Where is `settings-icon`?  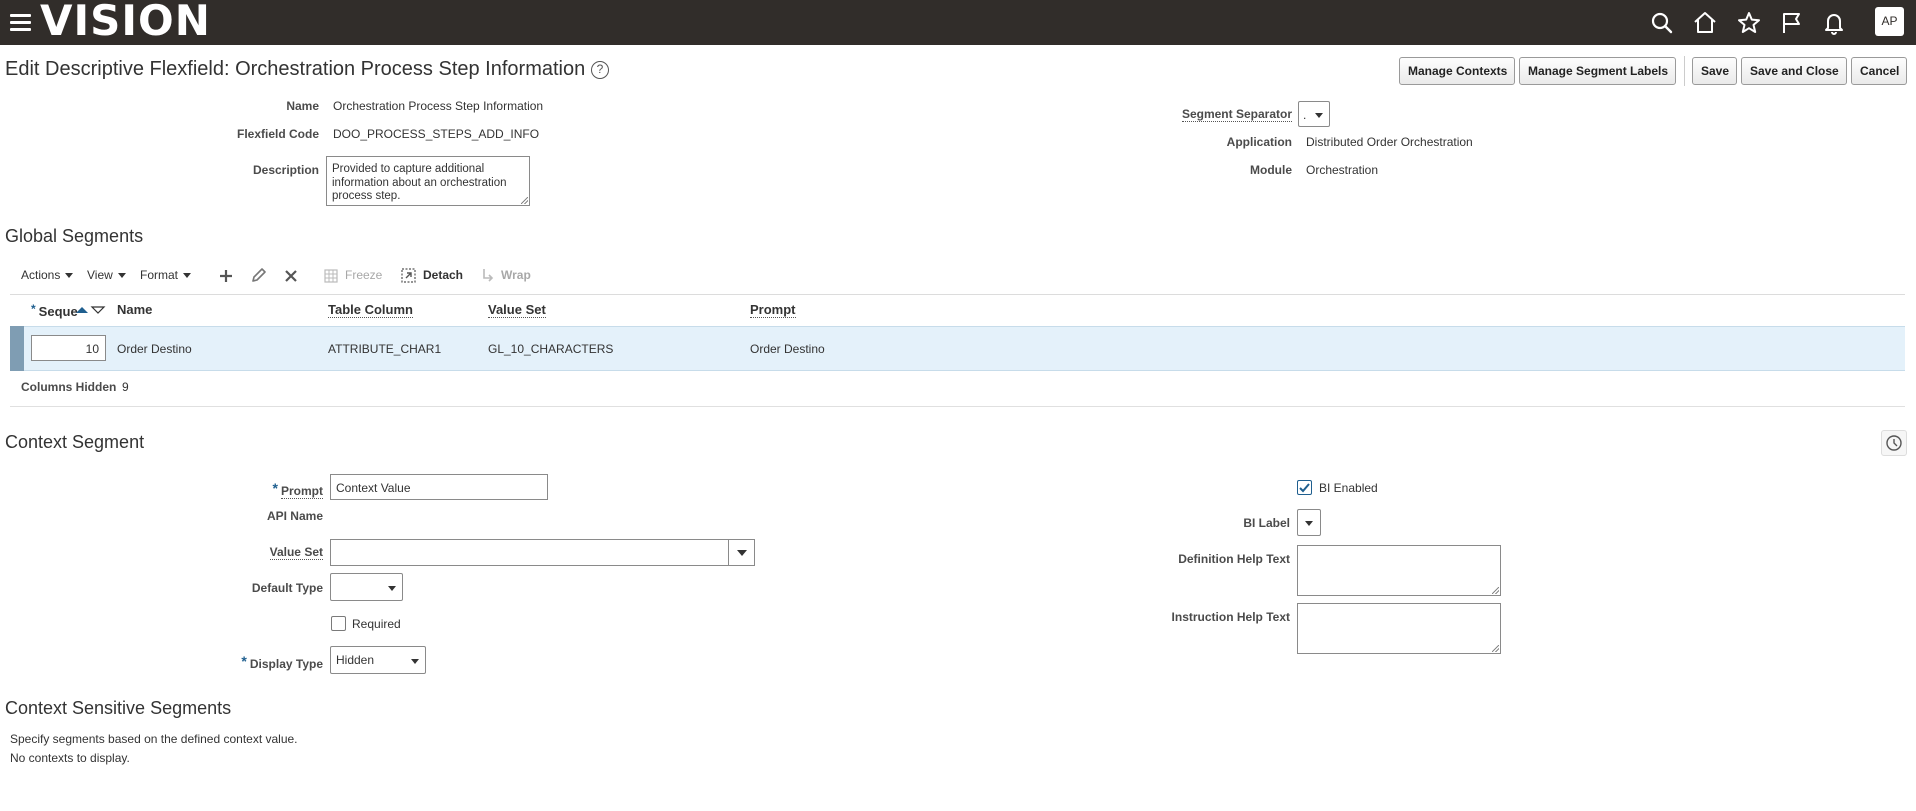
settings-icon is located at coordinates (1894, 443).